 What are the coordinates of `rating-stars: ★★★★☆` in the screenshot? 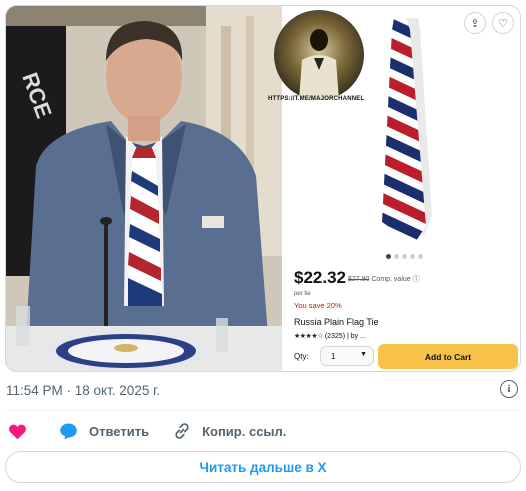 It's located at (308, 336).